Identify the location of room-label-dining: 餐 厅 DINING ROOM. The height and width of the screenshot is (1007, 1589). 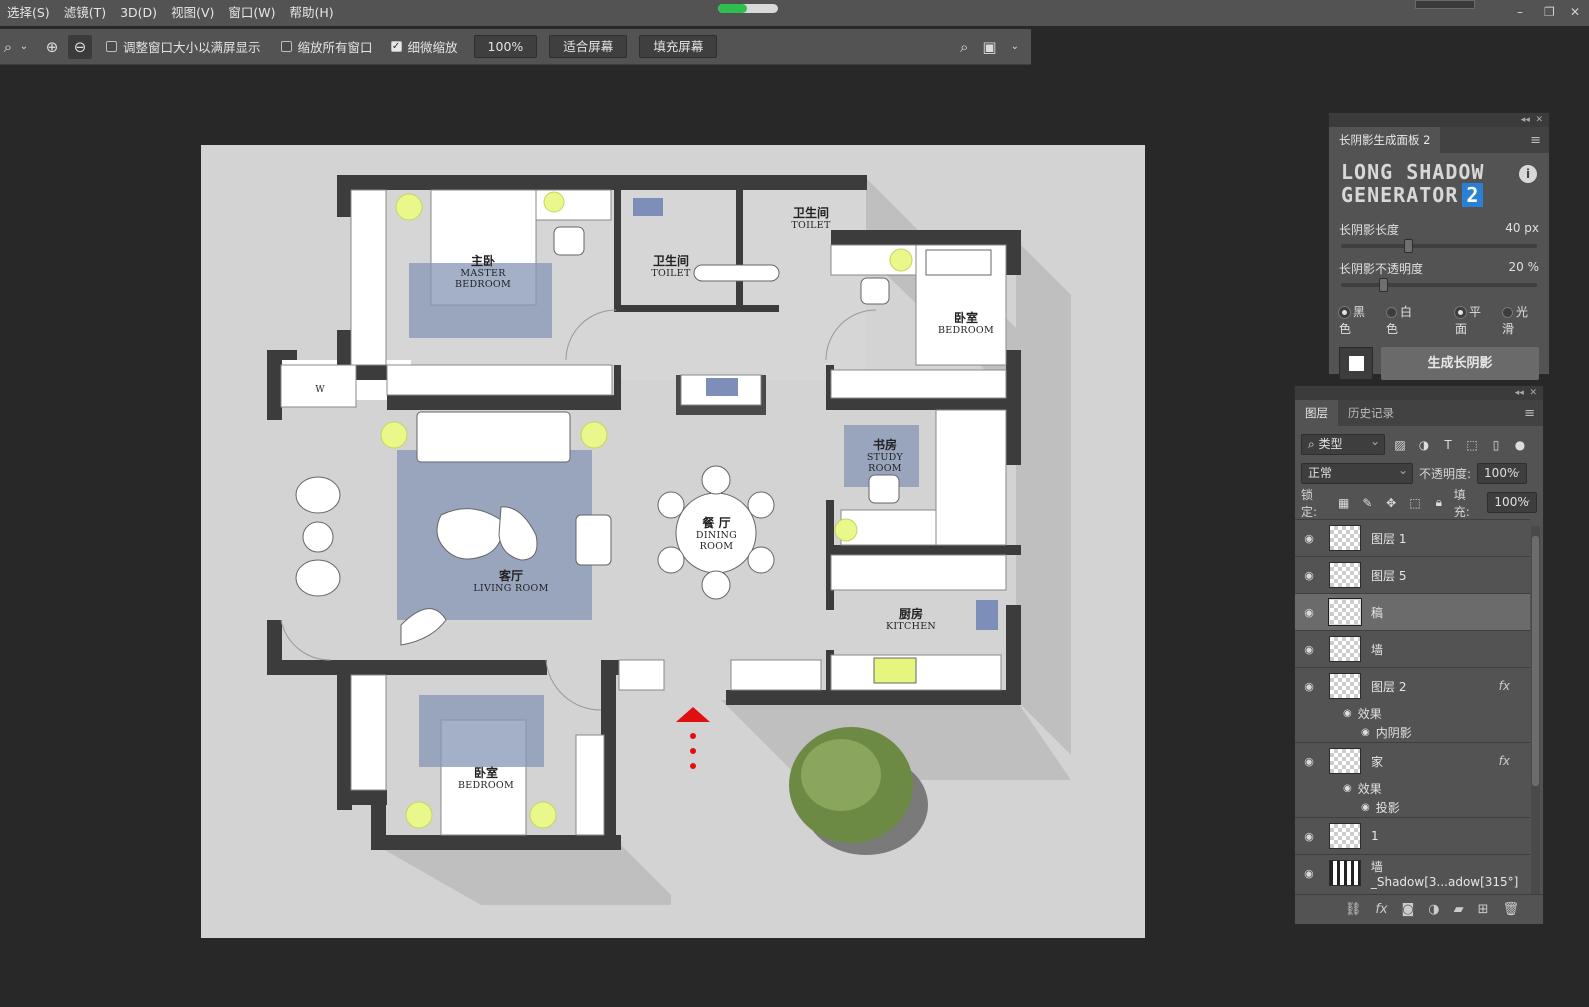
(716, 534).